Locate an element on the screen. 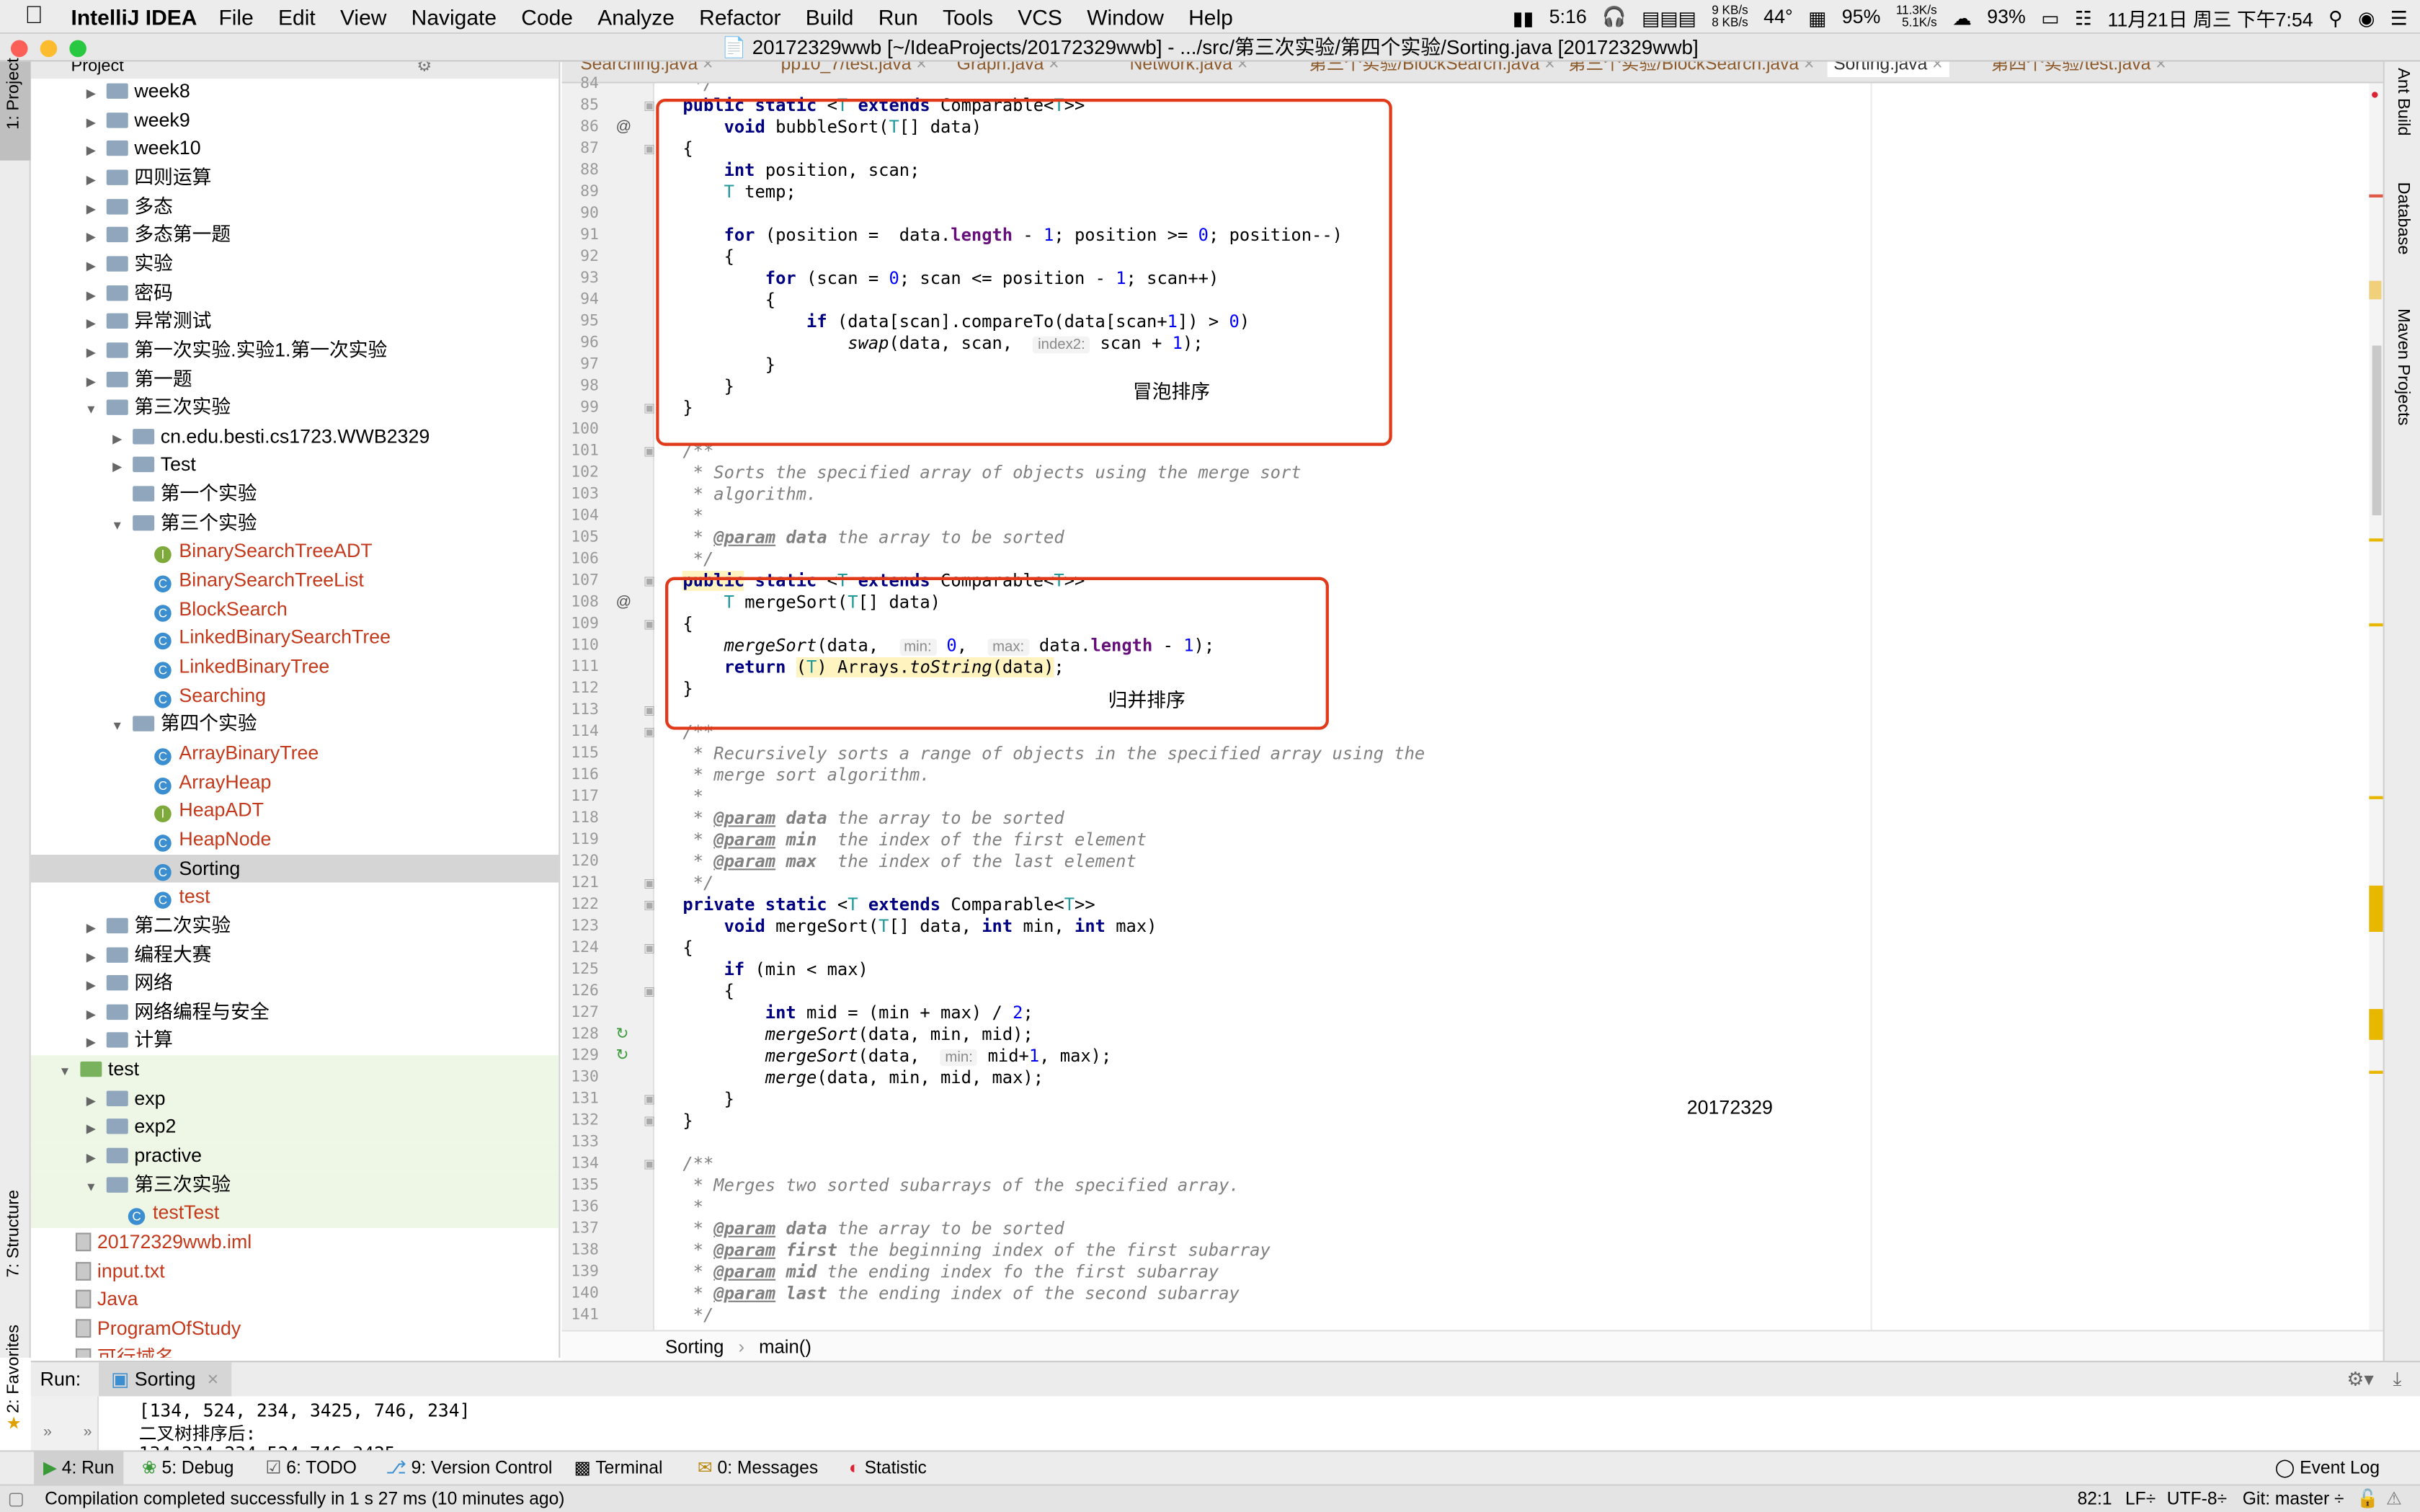 This screenshot has height=1512, width=2420. tree-item: C BlockSearch is located at coordinates (295, 610).